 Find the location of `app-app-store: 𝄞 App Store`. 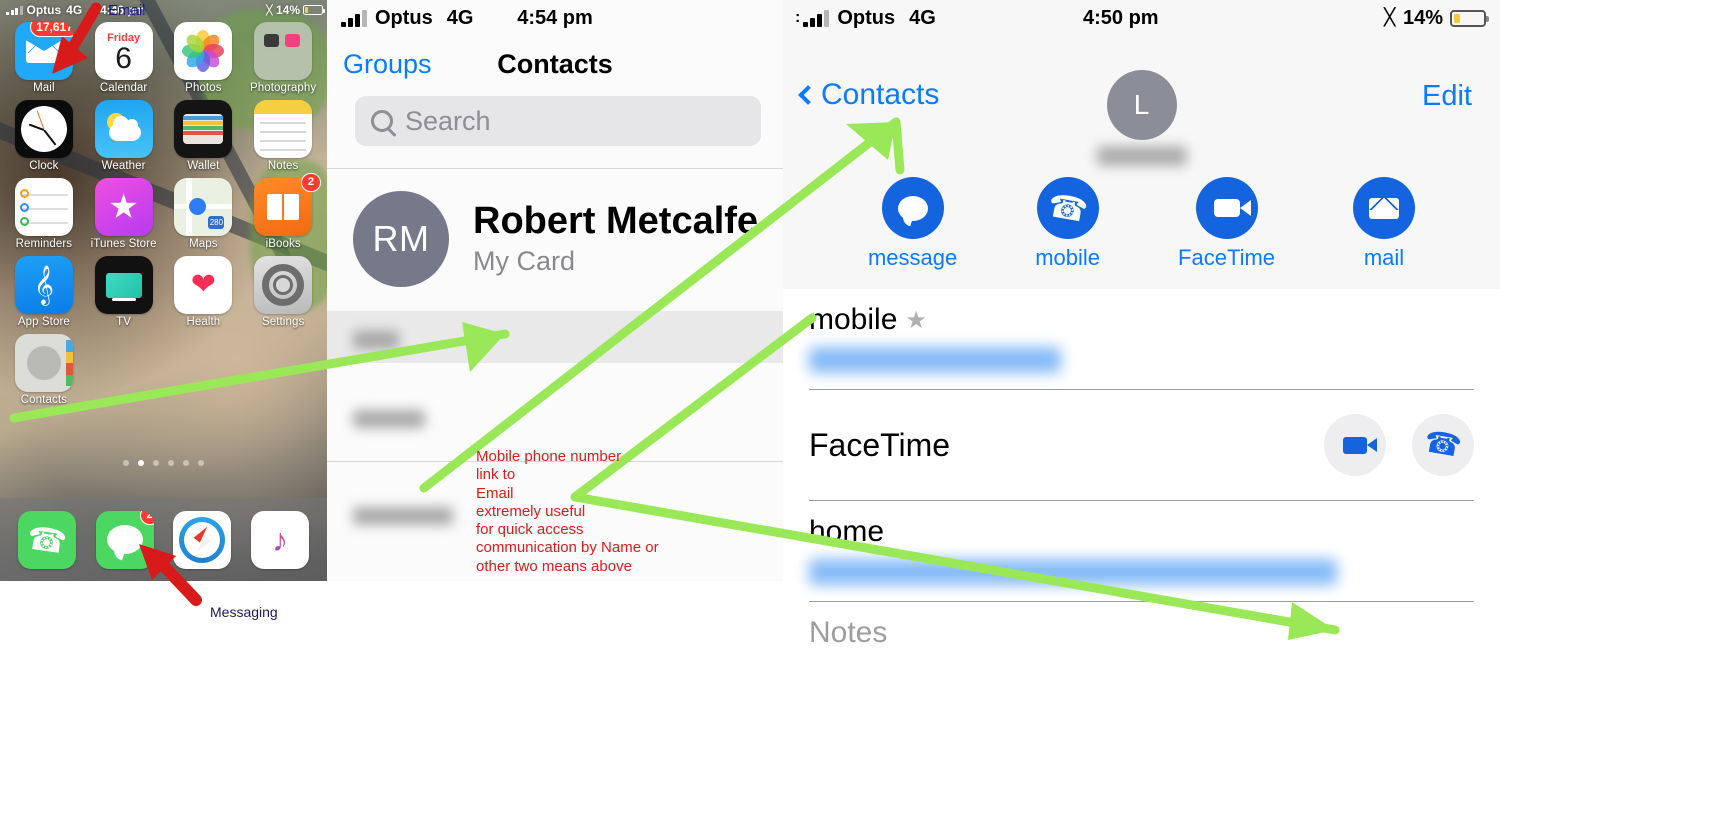

app-app-store: 𝄞 App Store is located at coordinates (44, 292).